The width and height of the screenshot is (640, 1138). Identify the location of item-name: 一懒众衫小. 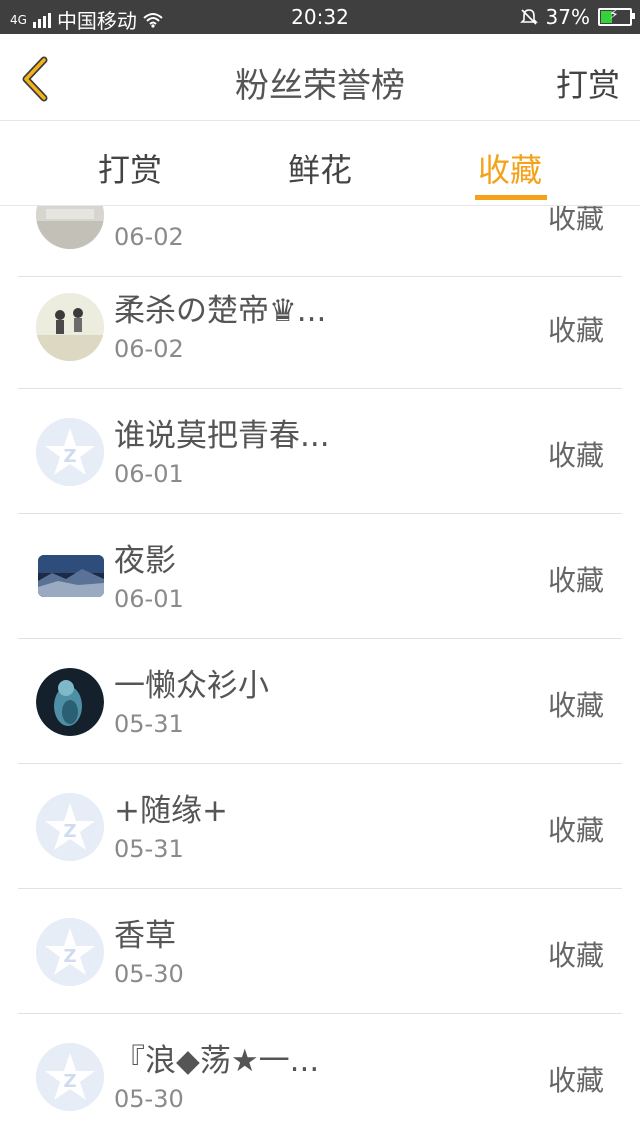
(191, 686).